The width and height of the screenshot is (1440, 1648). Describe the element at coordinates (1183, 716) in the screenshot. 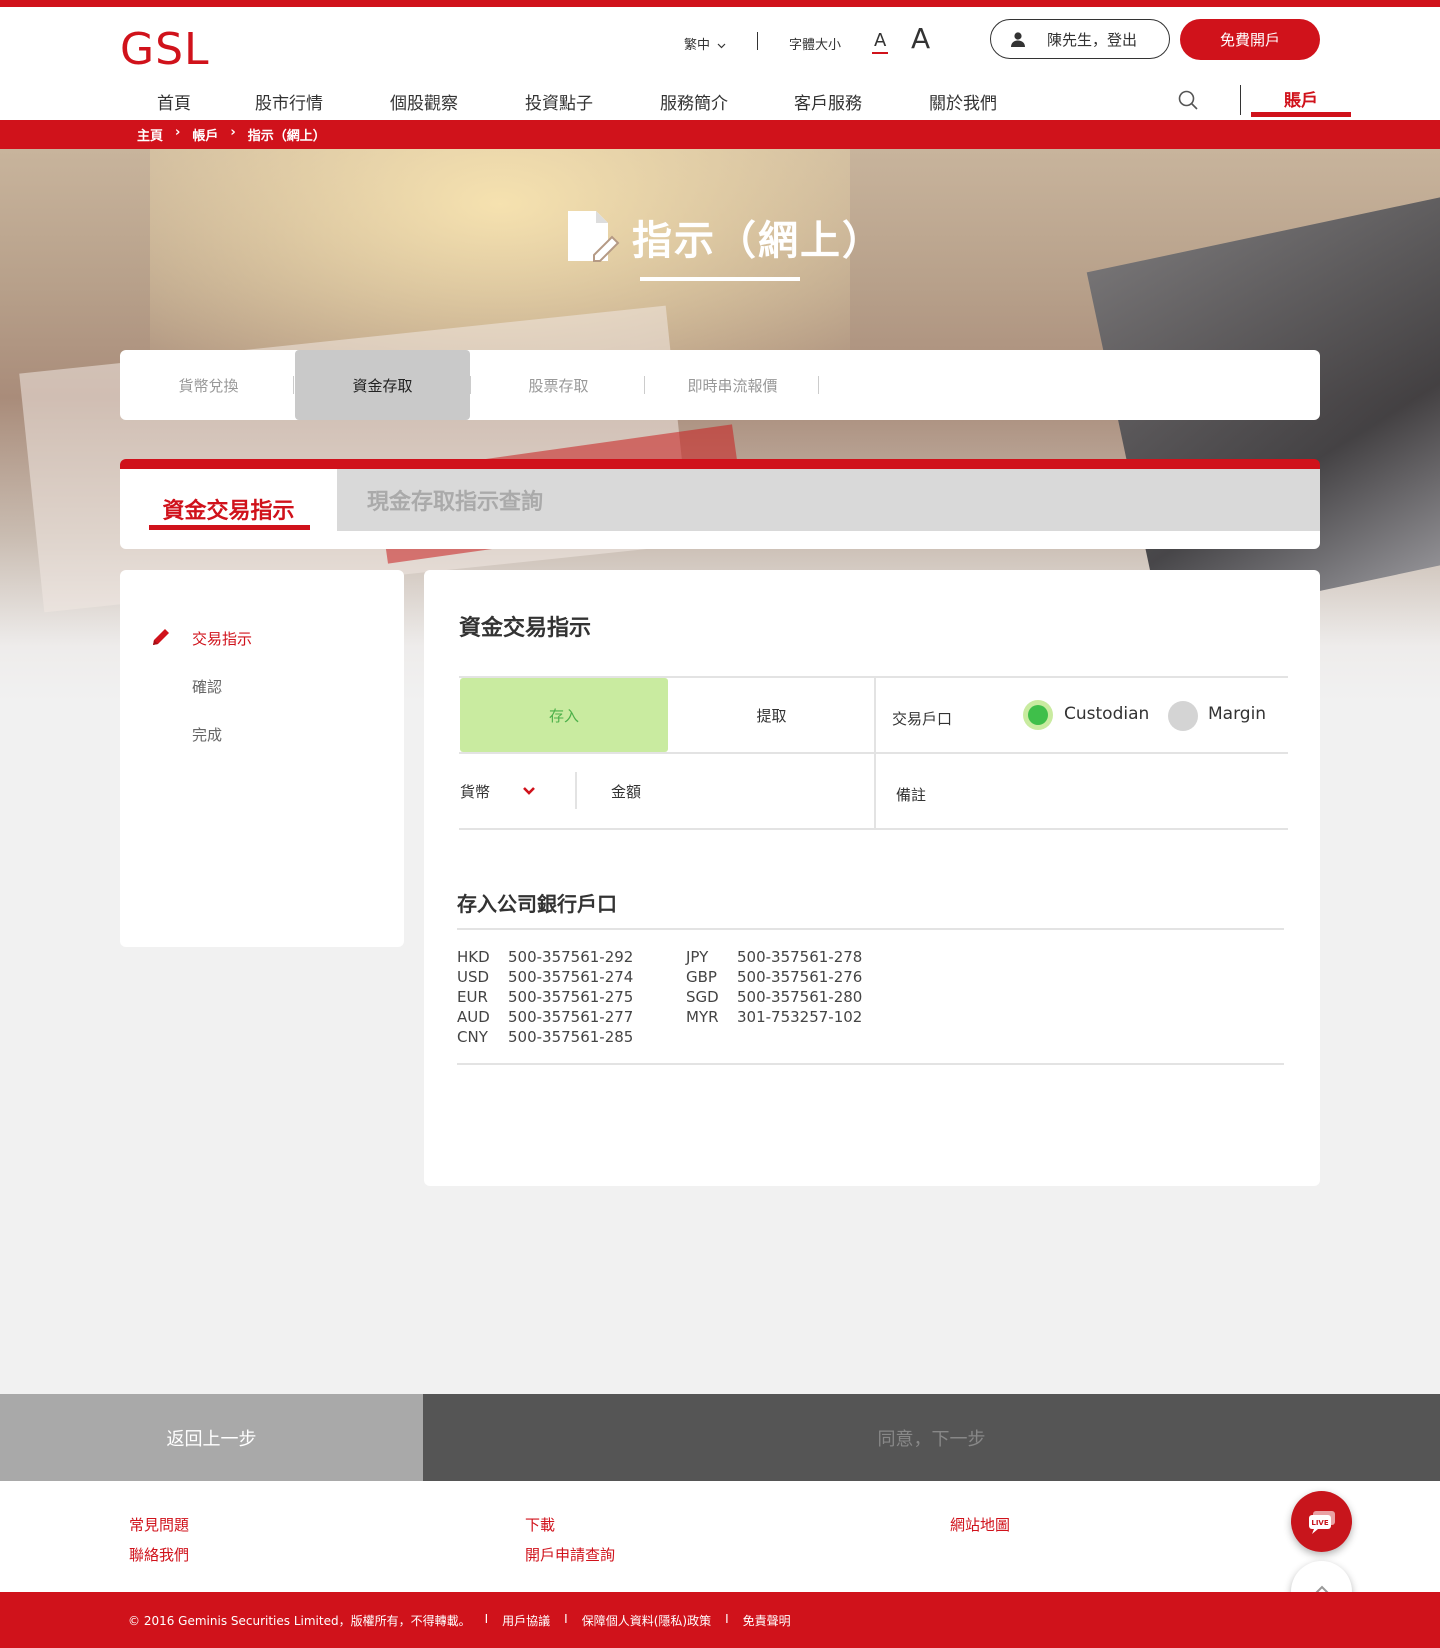

I see `margin-radio` at that location.